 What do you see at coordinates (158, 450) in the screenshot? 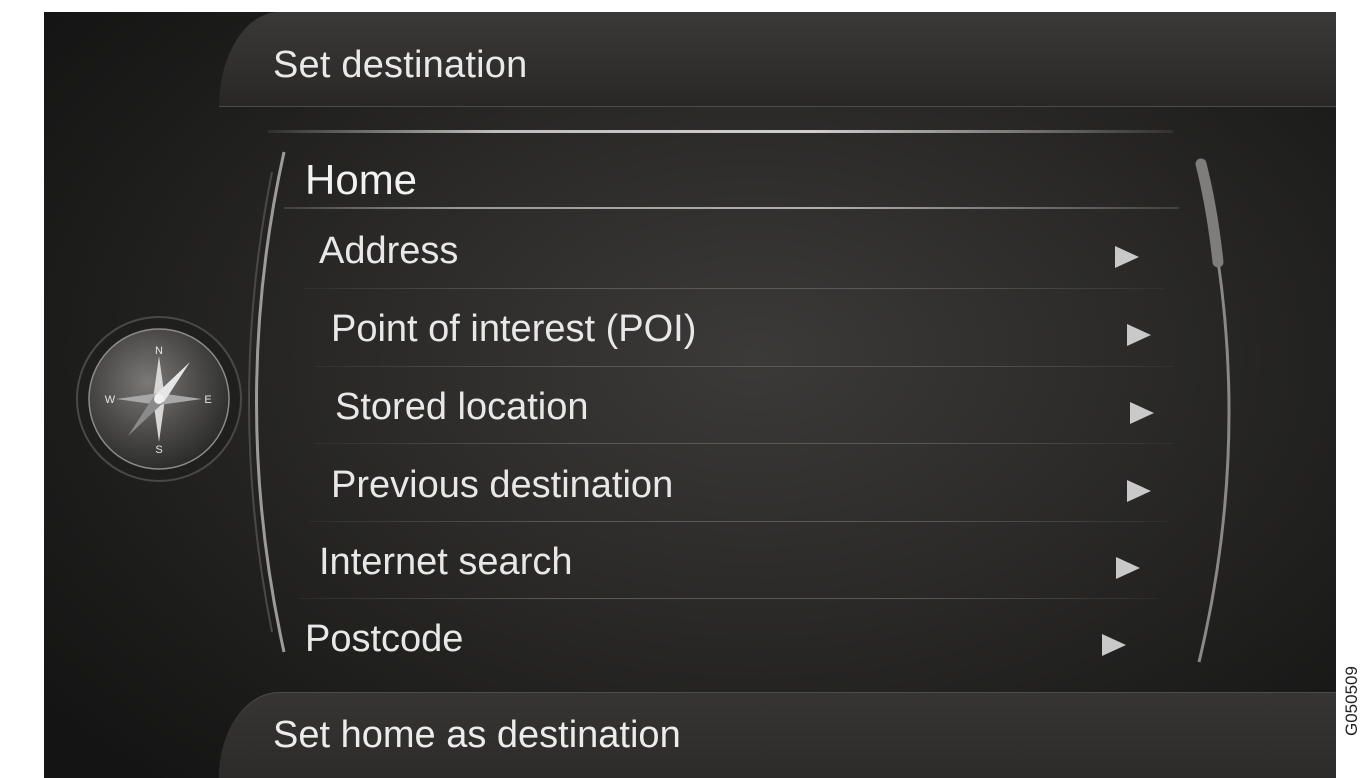
I see `compass-south: S` at bounding box center [158, 450].